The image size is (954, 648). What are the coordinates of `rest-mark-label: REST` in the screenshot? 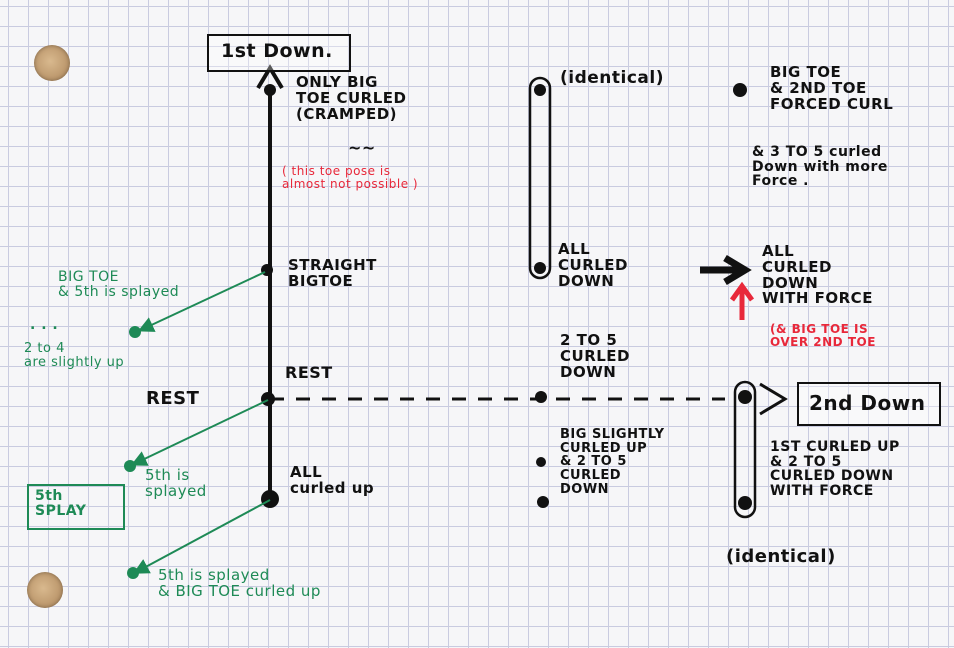 It's located at (309, 372).